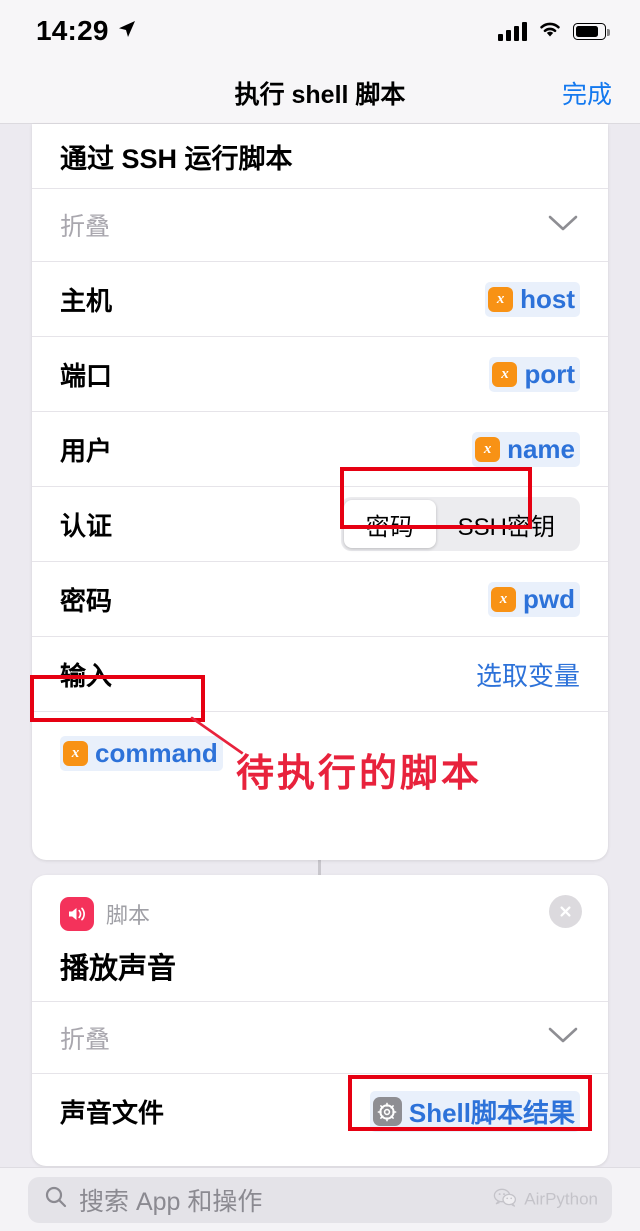 The image size is (640, 1231). I want to click on search-placeholder: 搜索 App 和操作, so click(170, 1200).